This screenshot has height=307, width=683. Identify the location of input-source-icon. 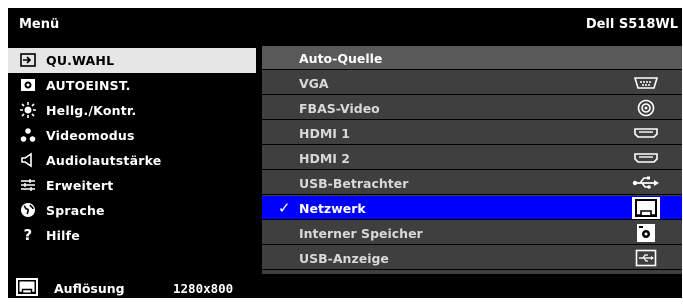
(28, 60).